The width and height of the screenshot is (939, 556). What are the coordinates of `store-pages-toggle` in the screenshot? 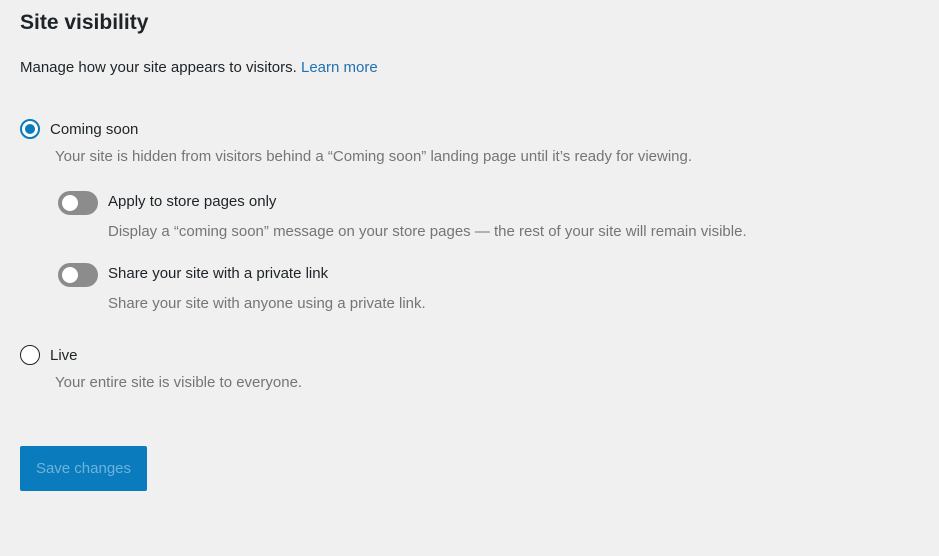 It's located at (78, 203).